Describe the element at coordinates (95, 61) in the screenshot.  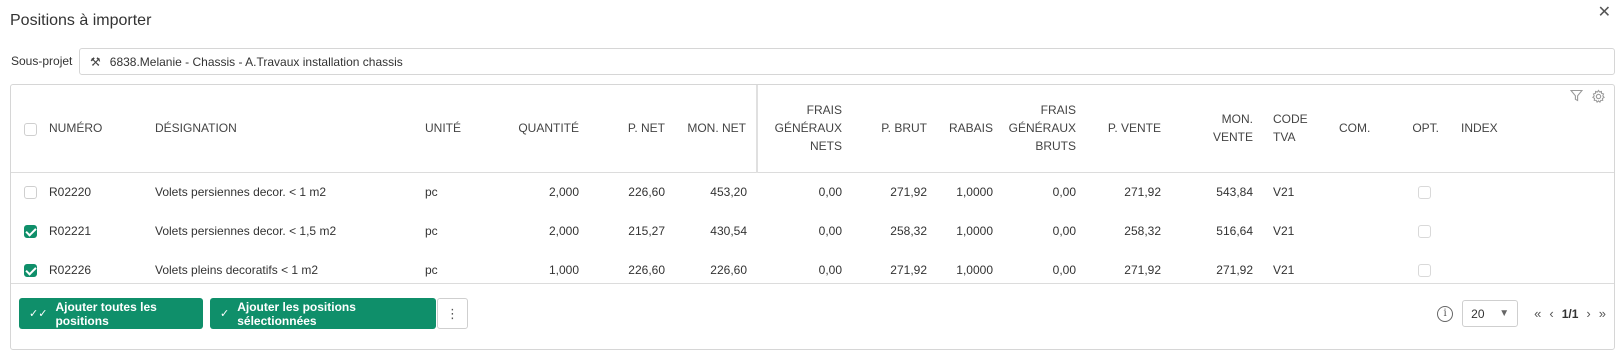
I see `tools-icon: ⚒` at that location.